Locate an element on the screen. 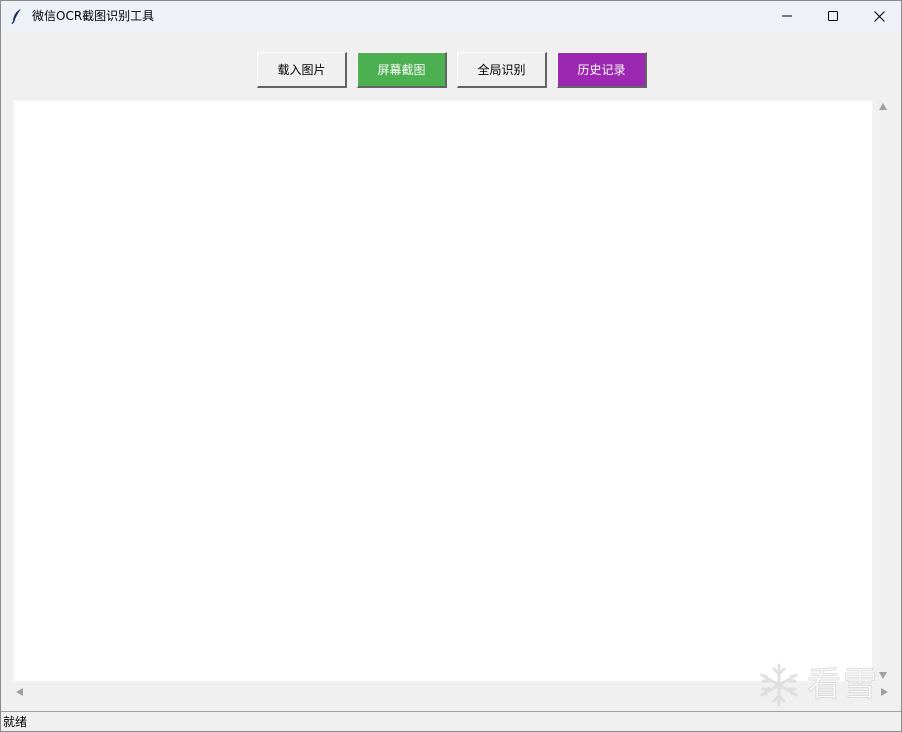  close-icon is located at coordinates (879, 16).